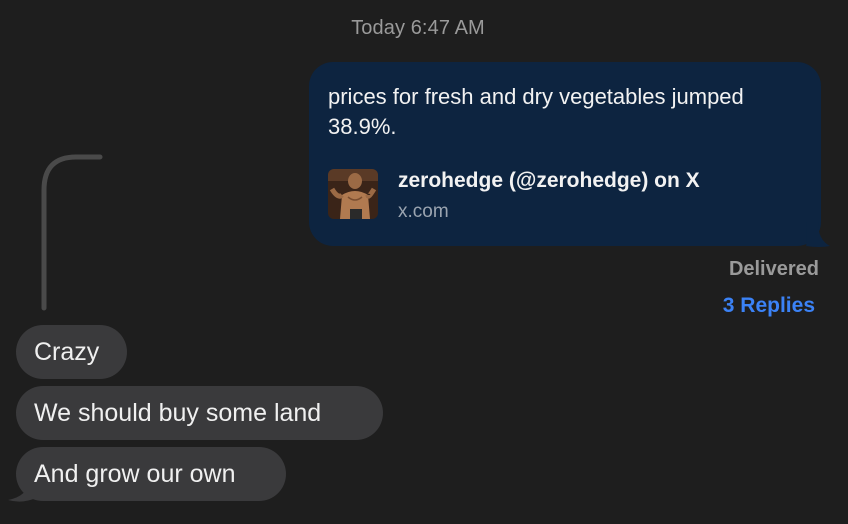  What do you see at coordinates (769, 306) in the screenshot?
I see `thread-replies-link: 3 Replies` at bounding box center [769, 306].